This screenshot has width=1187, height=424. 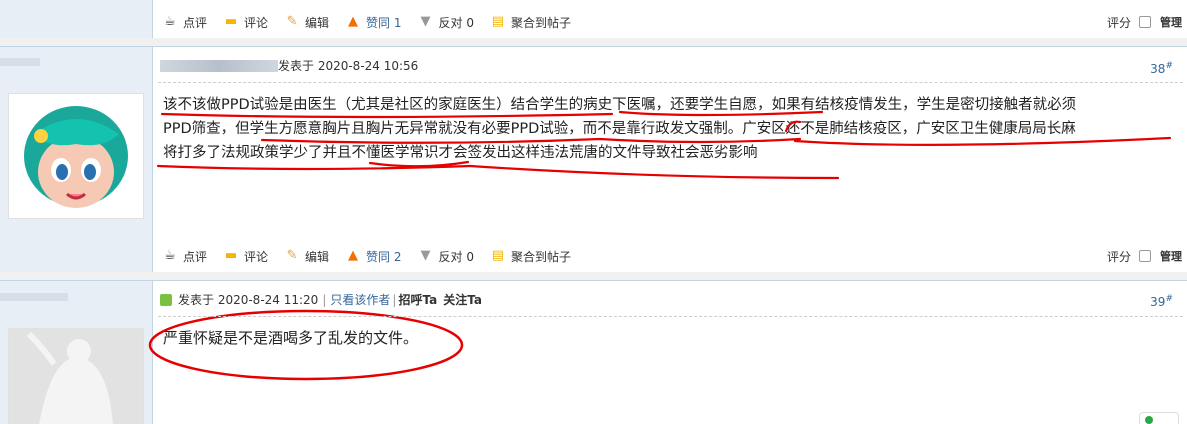 I want to click on post-meta: 发表于 2020-8-24 11:20 | 只看该作者 | 招呼Ta 关注Ta, so click(x=321, y=299).